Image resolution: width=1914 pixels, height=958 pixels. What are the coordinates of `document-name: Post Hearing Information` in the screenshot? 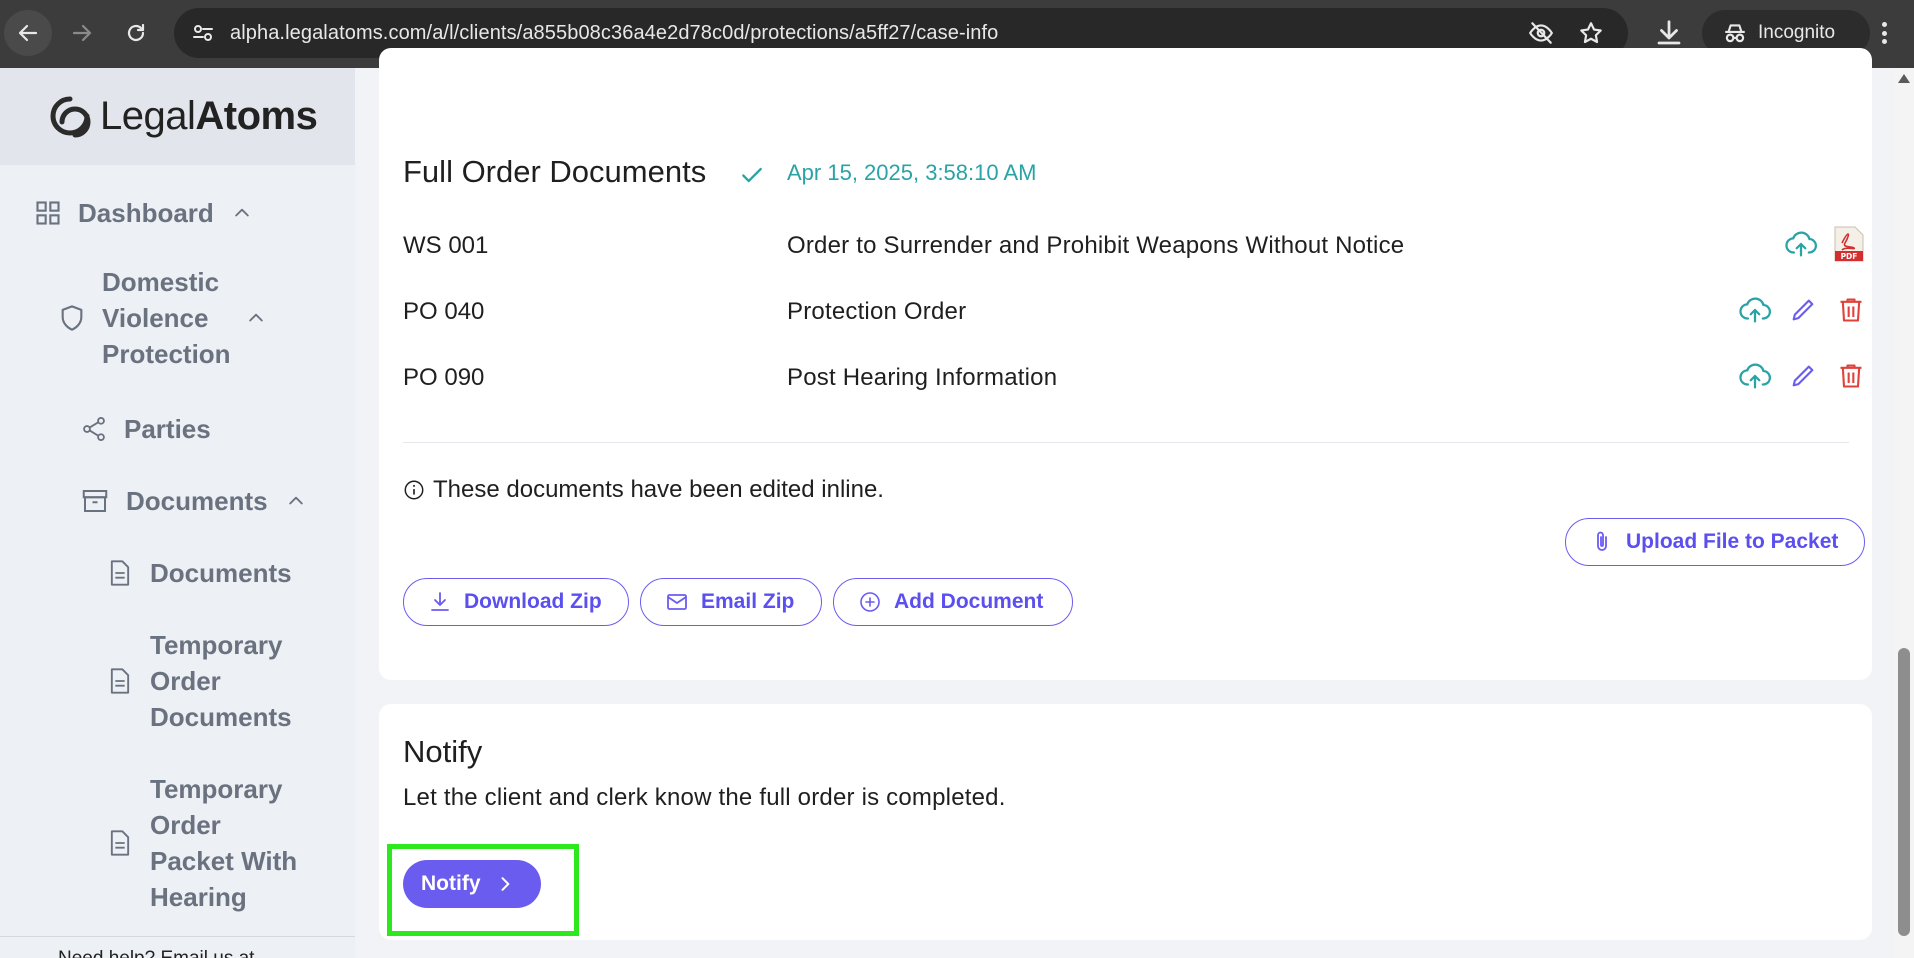 It's located at (922, 378).